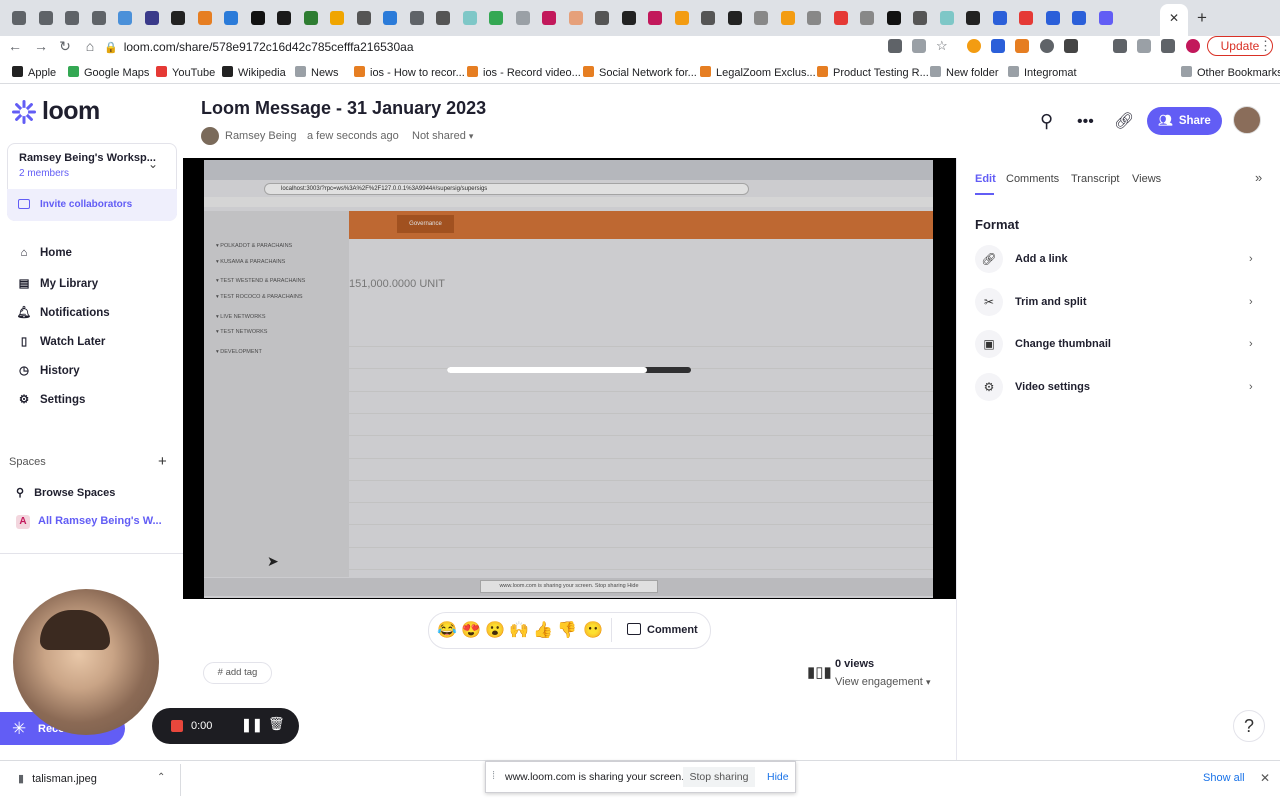 The image size is (1280, 800). What do you see at coordinates (1042, 72) in the screenshot?
I see `bookmark-item: Integromat` at bounding box center [1042, 72].